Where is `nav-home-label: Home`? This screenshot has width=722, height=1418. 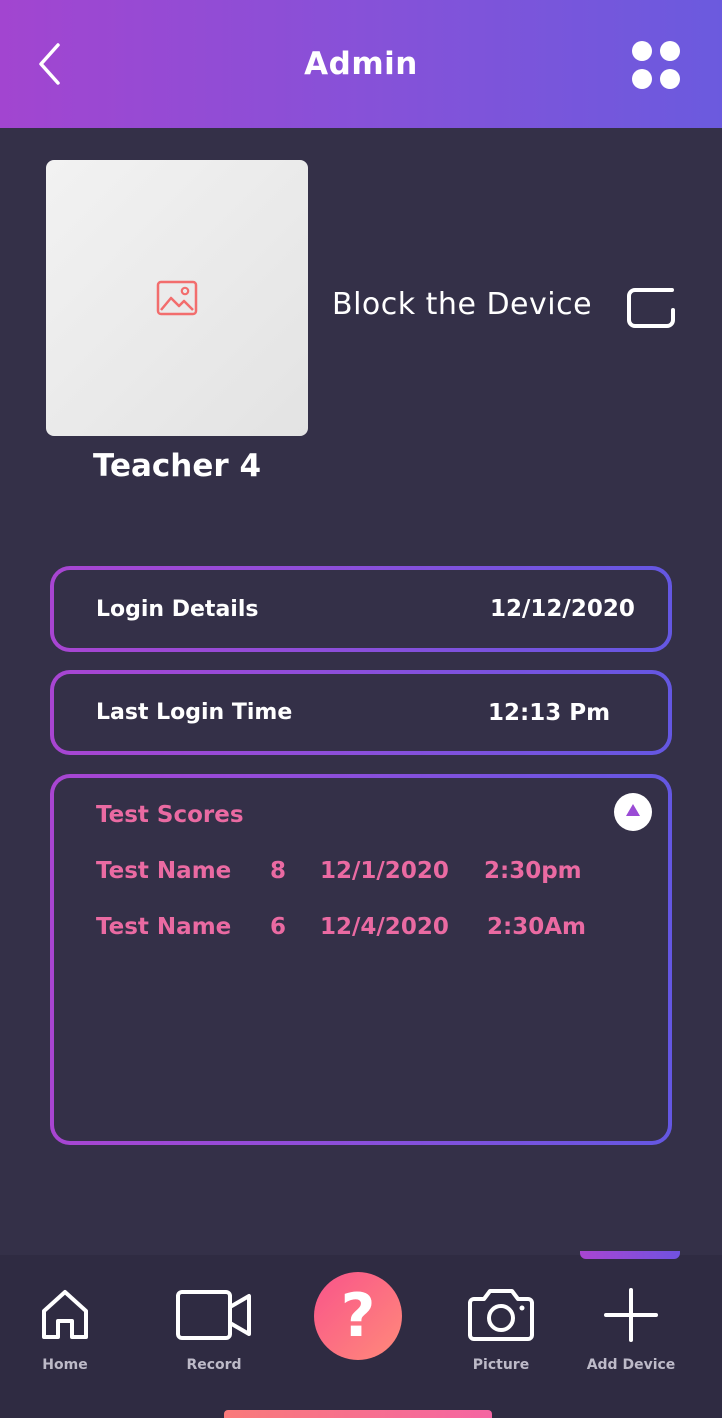
nav-home-label: Home is located at coordinates (65, 1365).